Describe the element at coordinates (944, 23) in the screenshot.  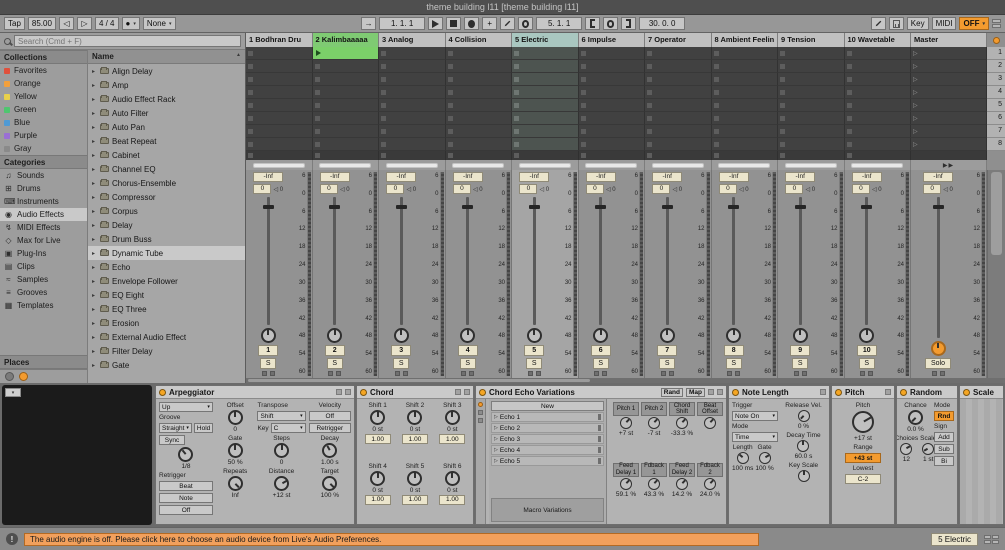
I see `midi-map-button: MIDI` at that location.